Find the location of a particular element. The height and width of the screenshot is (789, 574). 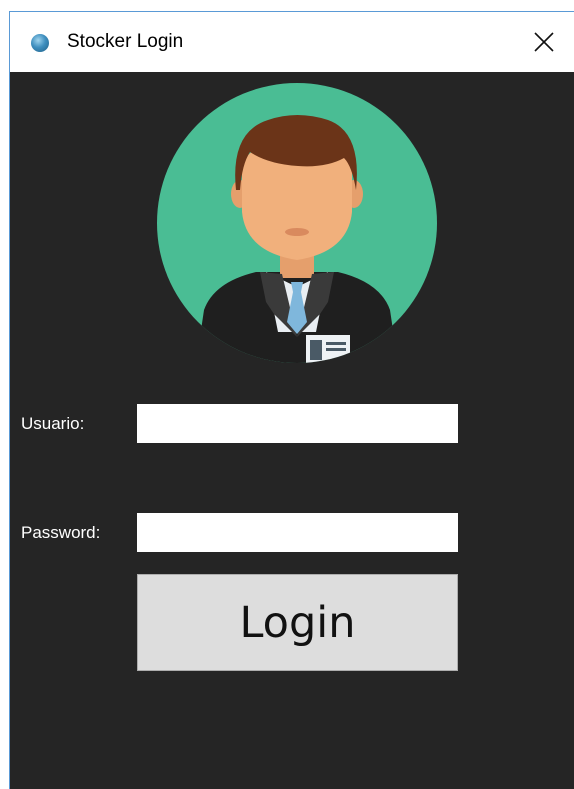

password-label: Password: is located at coordinates (61, 532).